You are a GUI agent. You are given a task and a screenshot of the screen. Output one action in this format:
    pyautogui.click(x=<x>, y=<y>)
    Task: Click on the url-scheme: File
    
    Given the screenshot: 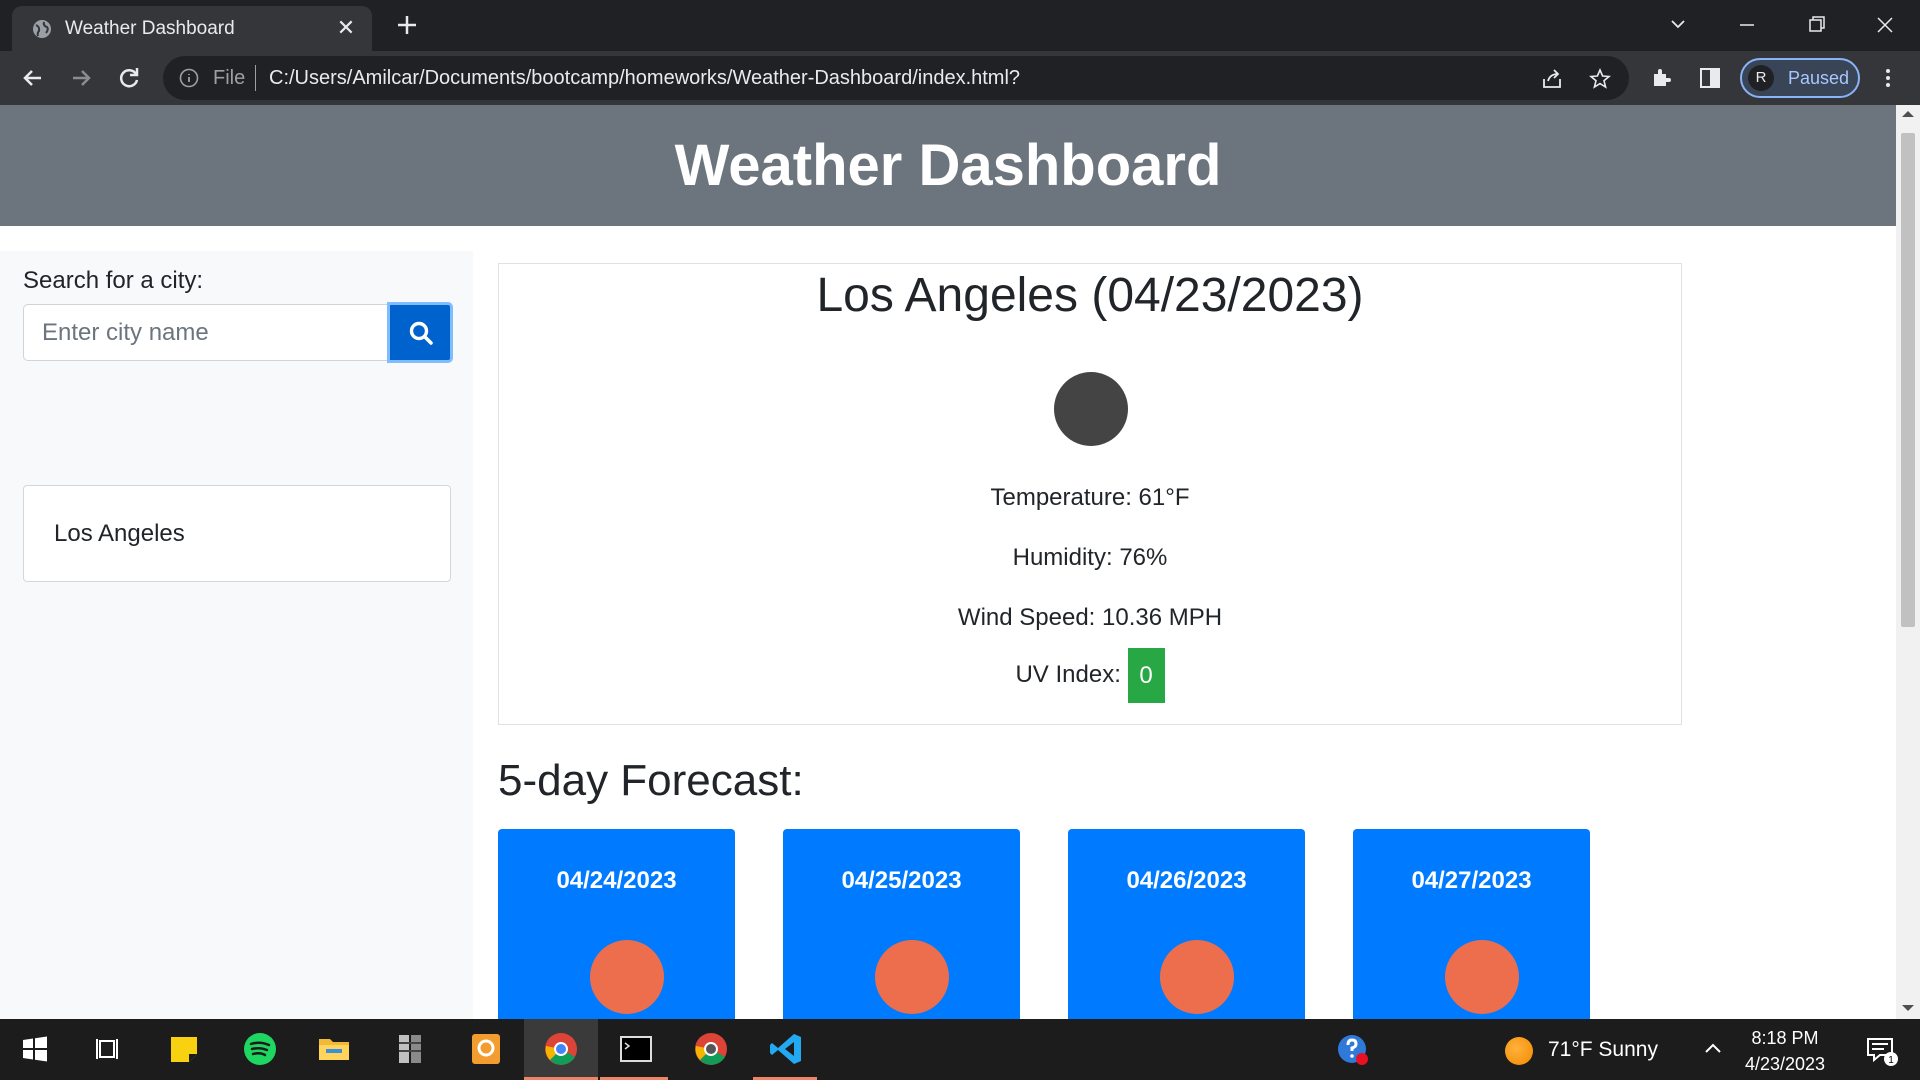 What is the action you would take?
    pyautogui.click(x=229, y=78)
    